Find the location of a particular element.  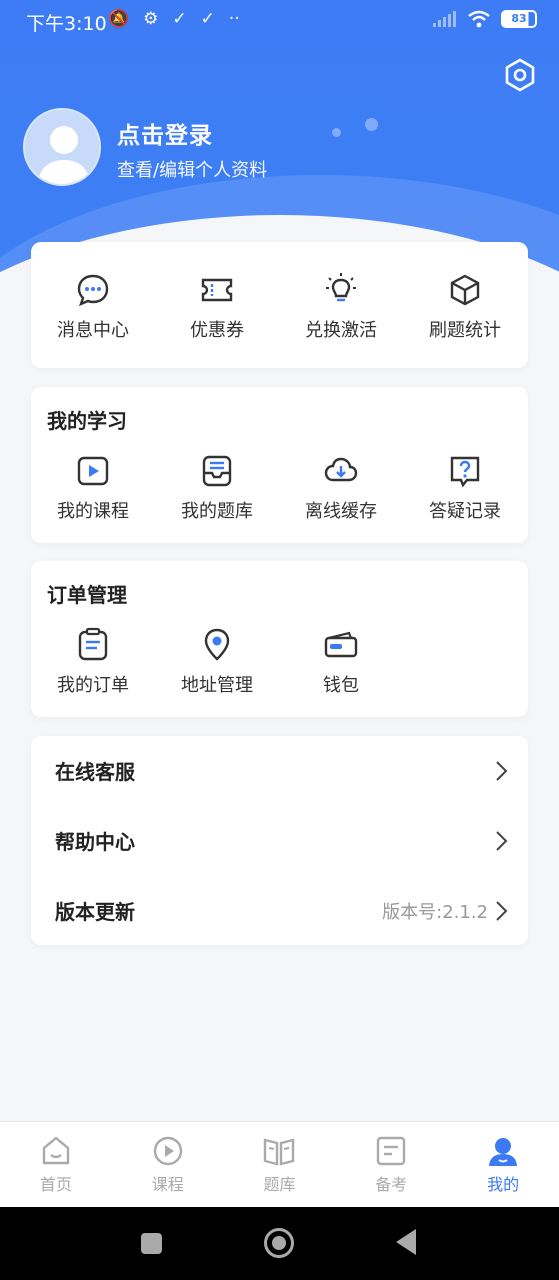

quick-action-messages: 消息中心 is located at coordinates (93, 307).